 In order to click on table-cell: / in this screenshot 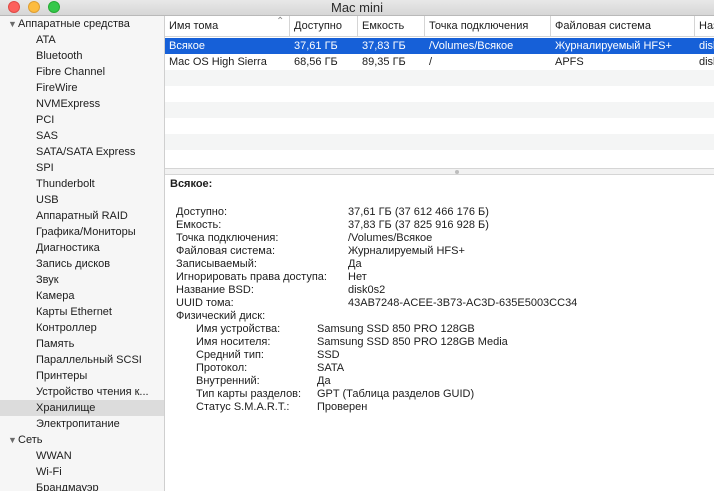, I will do `click(431, 62)`.